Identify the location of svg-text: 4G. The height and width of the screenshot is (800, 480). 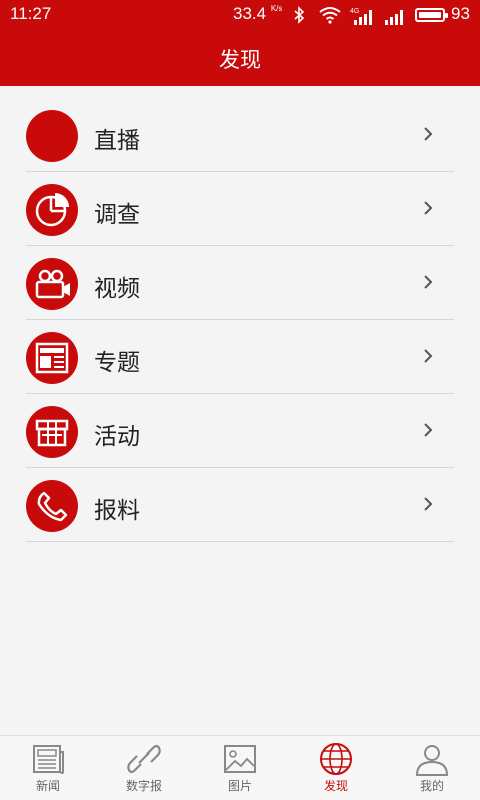
(354, 11).